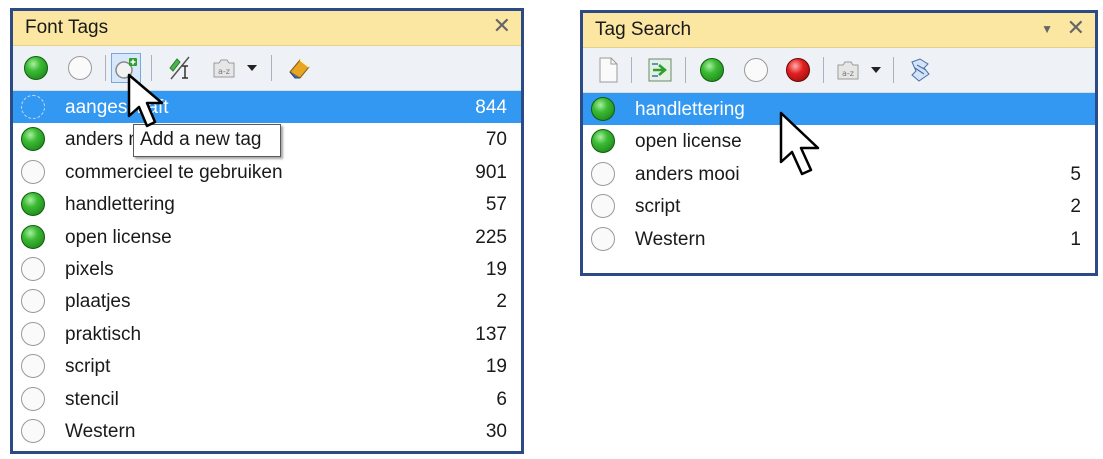 The height and width of the screenshot is (459, 1103). Describe the element at coordinates (491, 107) in the screenshot. I see `tag-count: 844` at that location.